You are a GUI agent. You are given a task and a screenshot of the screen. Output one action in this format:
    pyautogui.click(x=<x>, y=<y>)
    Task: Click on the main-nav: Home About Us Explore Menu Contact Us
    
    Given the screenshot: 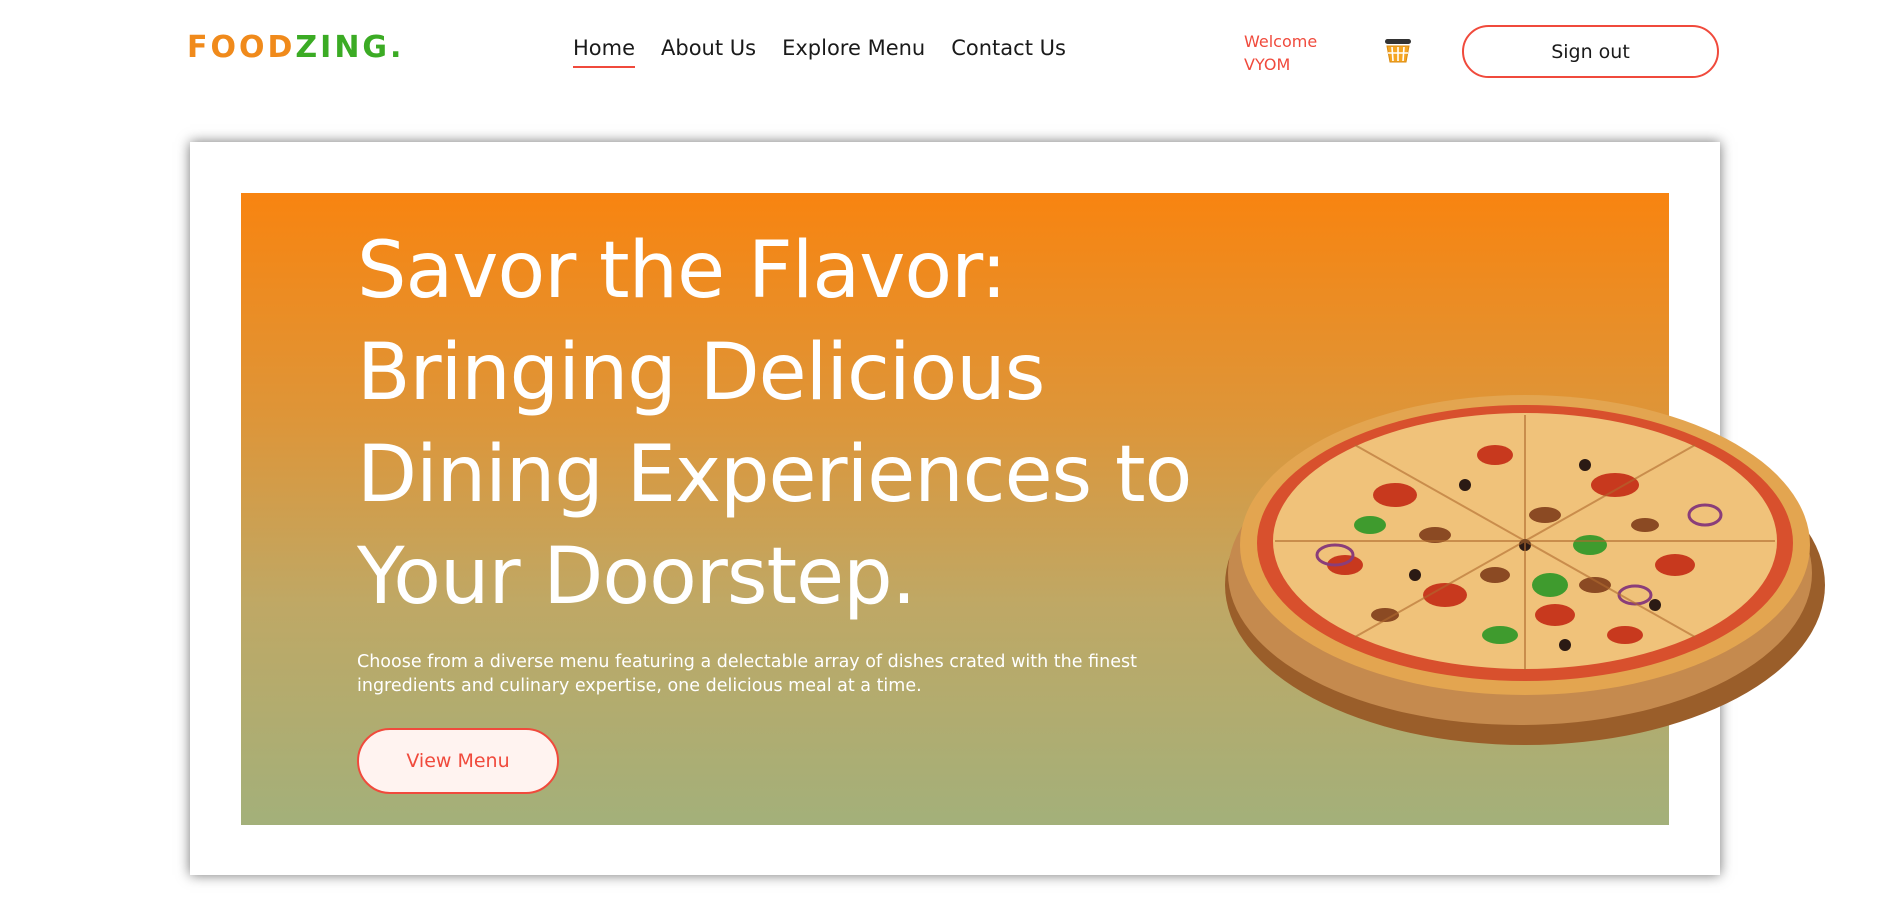 What is the action you would take?
    pyautogui.click(x=819, y=52)
    